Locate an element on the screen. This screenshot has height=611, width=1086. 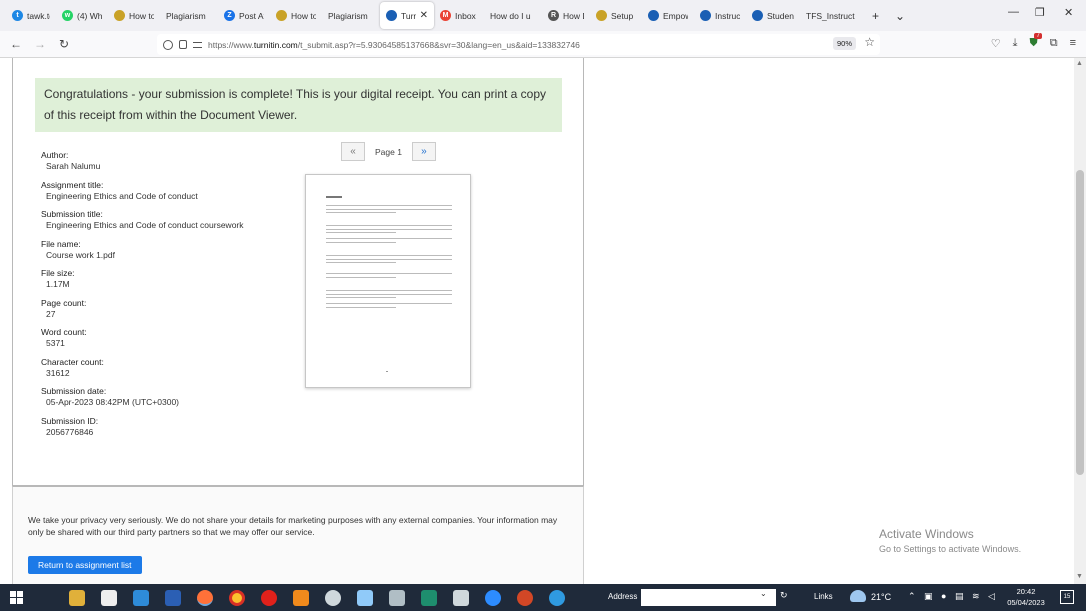
vertical-scrollbar: ▲ ▼ is located at coordinates (1080, 321).